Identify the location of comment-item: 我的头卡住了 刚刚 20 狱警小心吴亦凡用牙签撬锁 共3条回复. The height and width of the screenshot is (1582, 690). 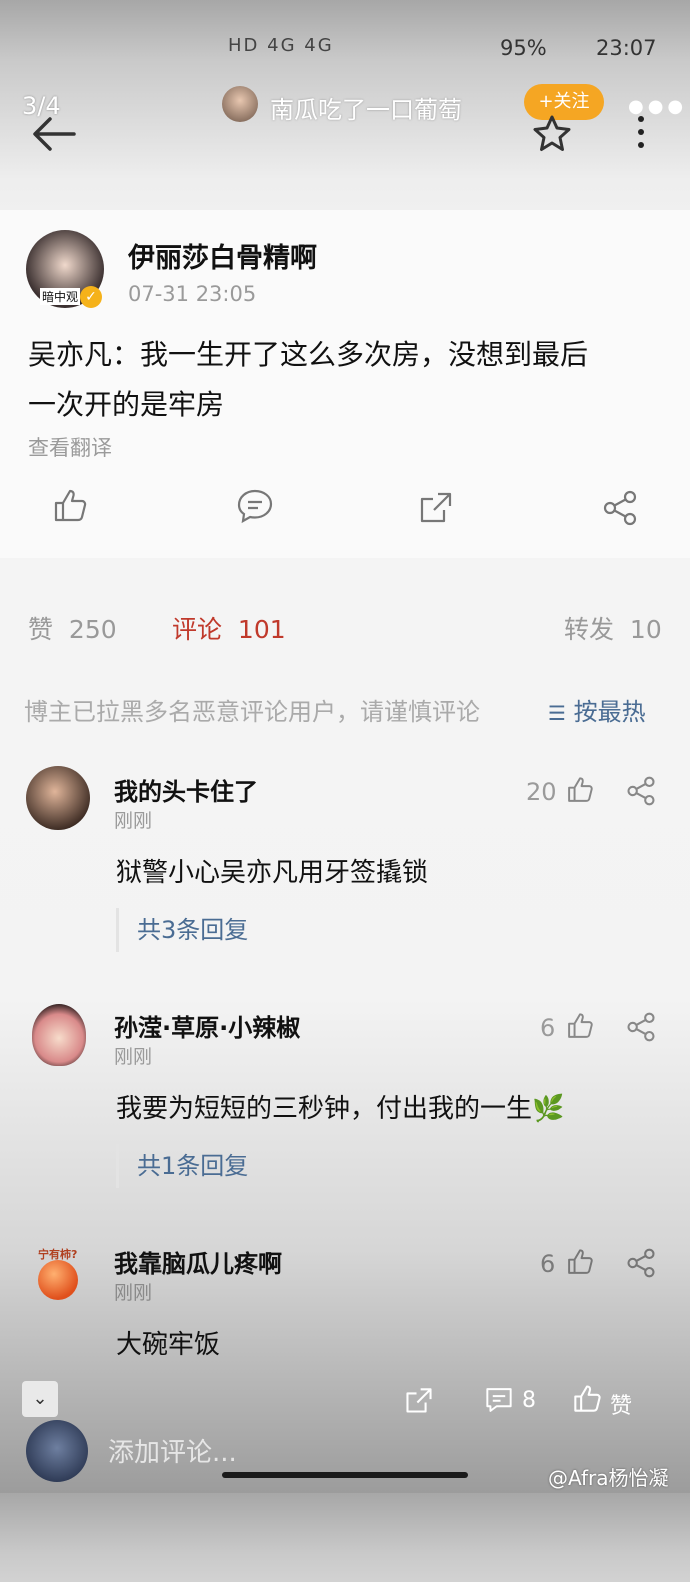
(345, 866).